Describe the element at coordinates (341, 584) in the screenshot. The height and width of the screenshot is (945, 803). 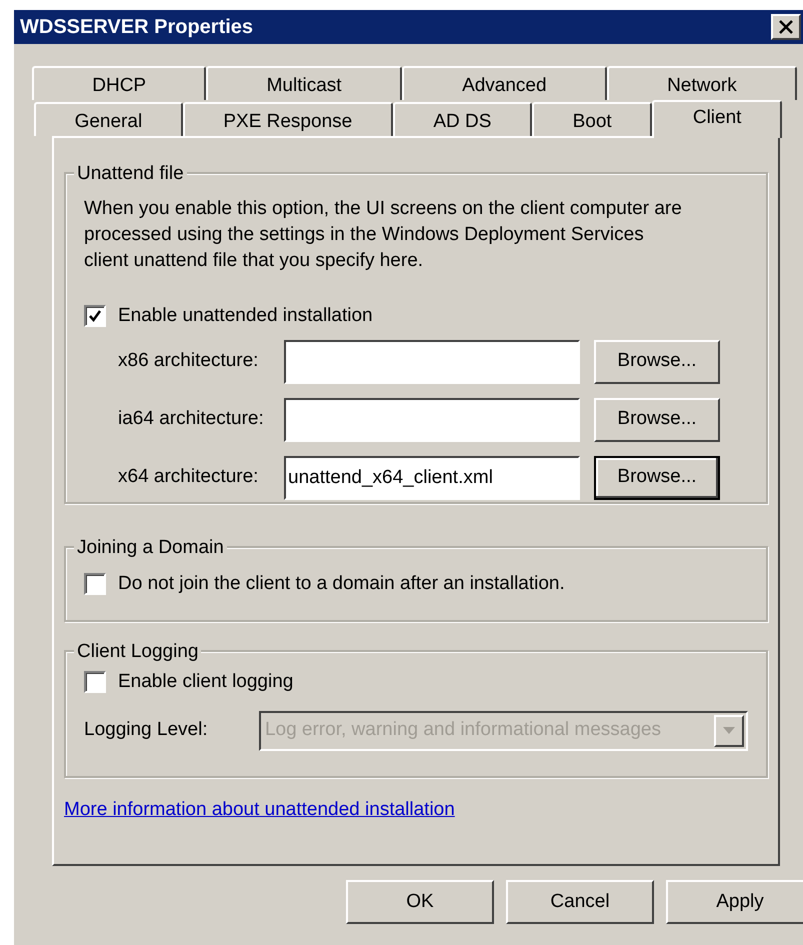
I see `checkbox-label: Do not join the client to a domain after an installation.` at that location.